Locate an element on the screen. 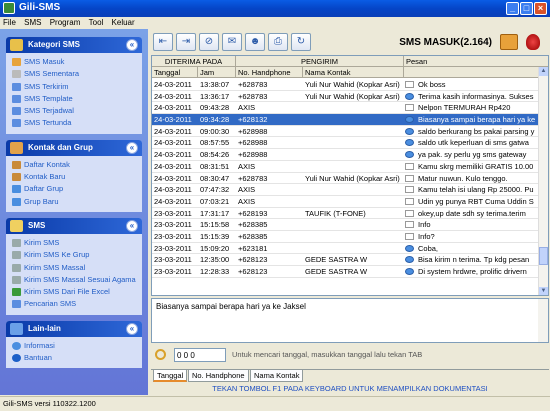 Image resolution: width=550 pixels, height=411 pixels. scroll-thumb is located at coordinates (543, 256).